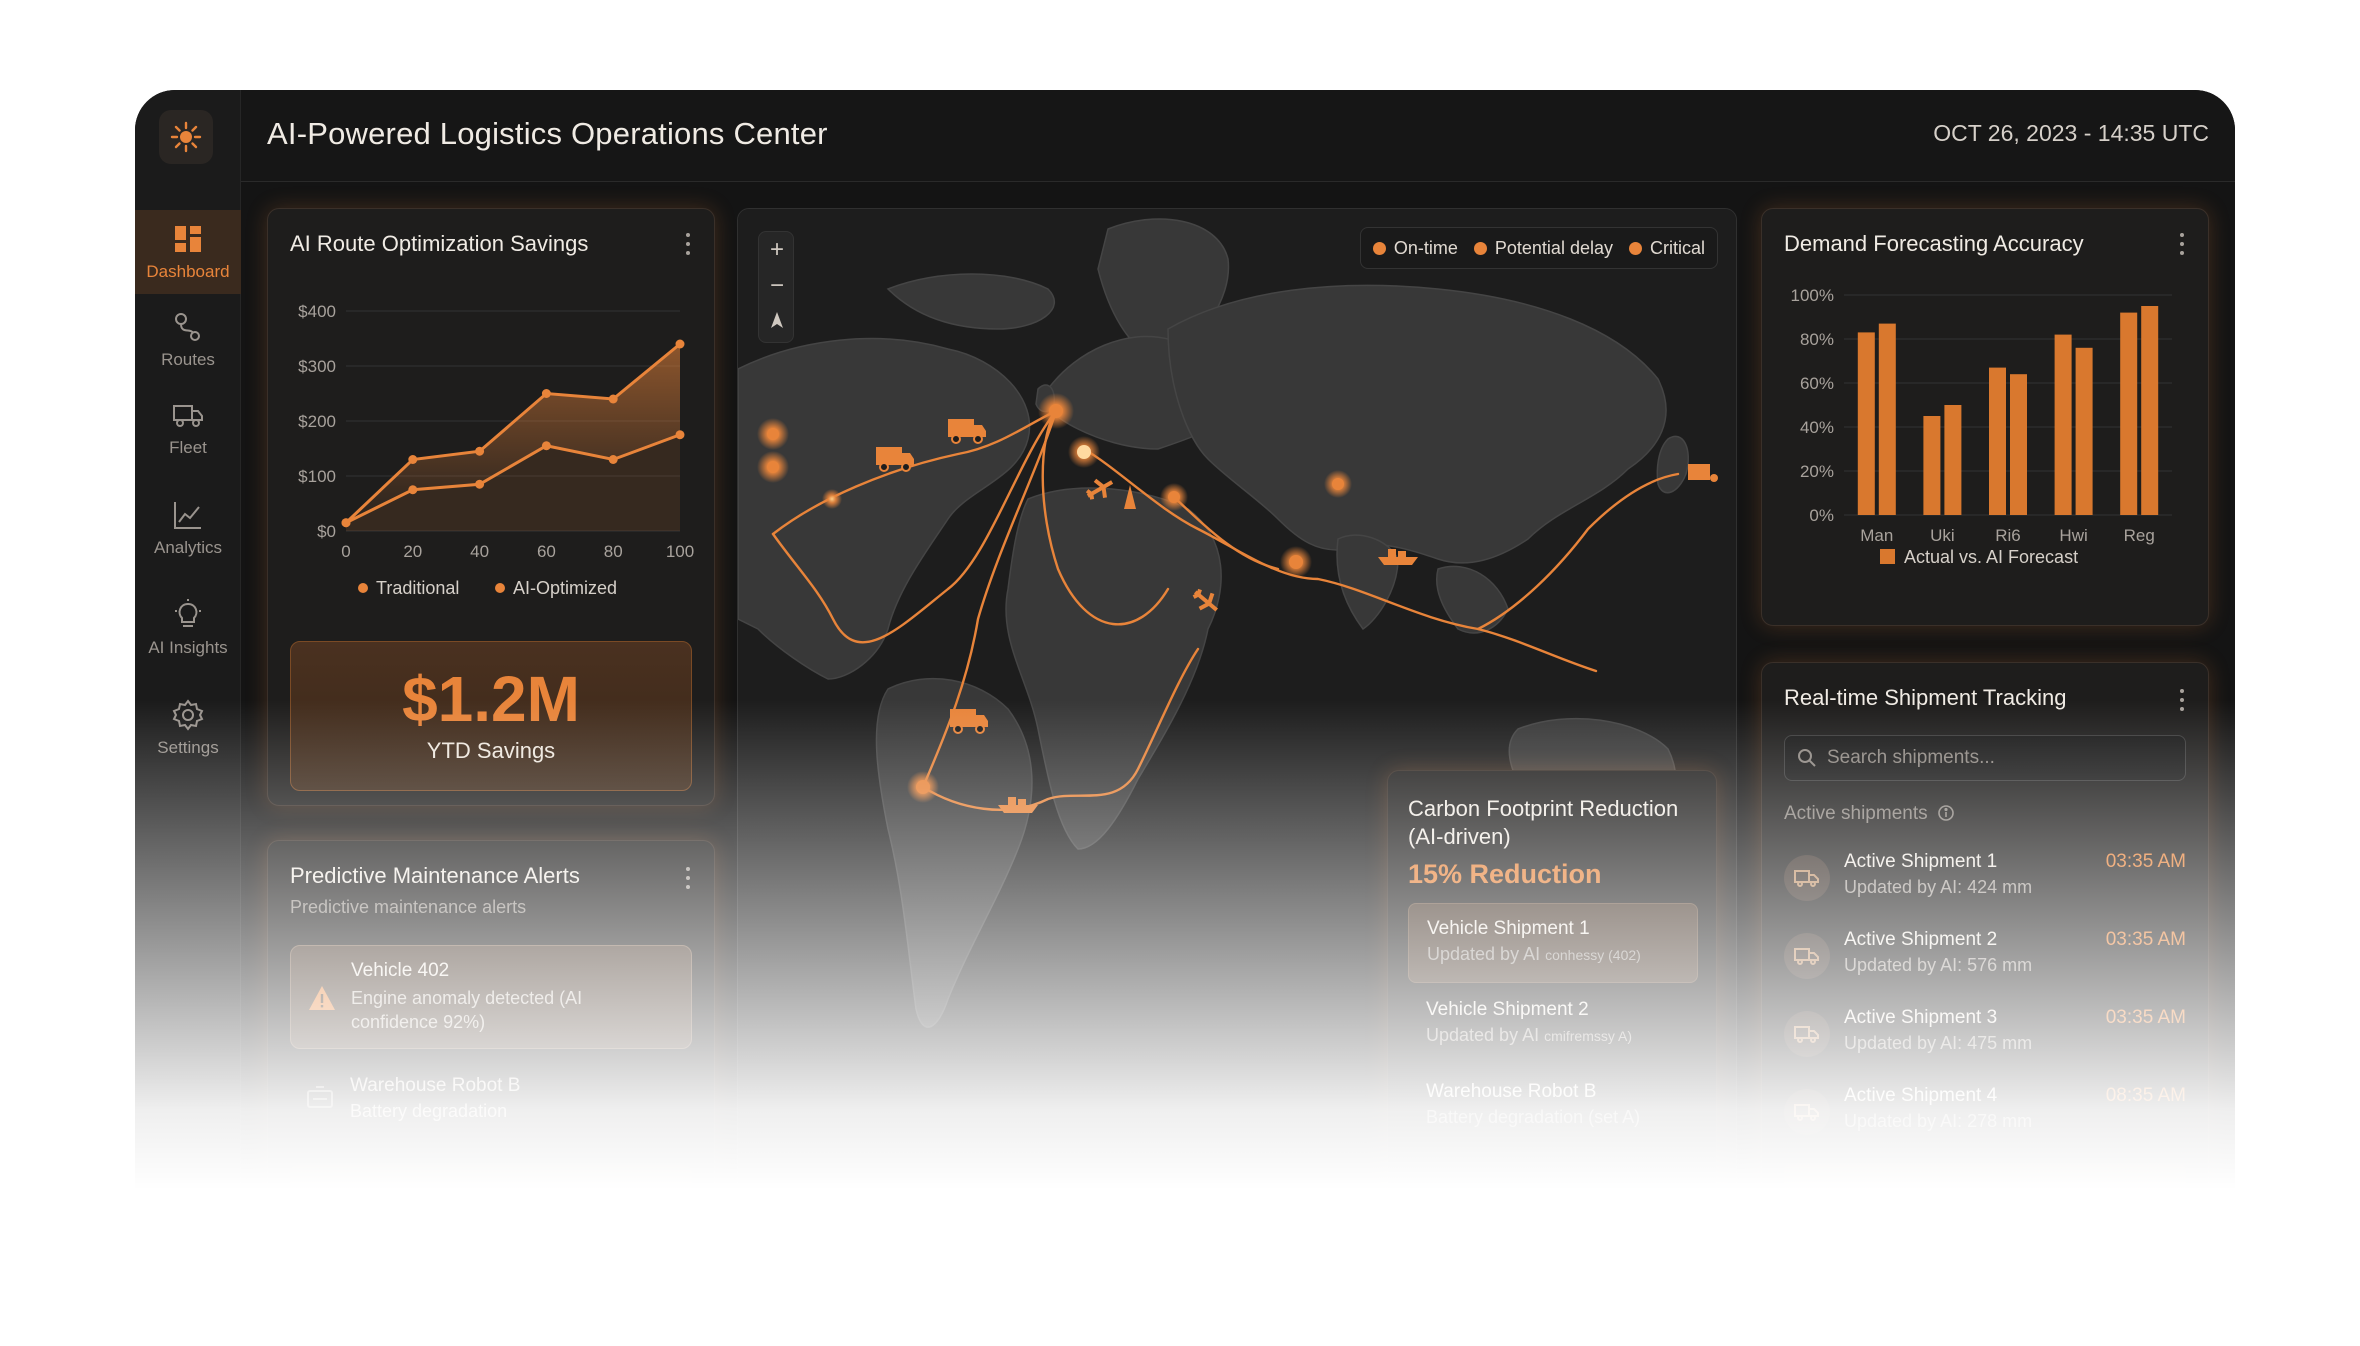  What do you see at coordinates (188, 547) in the screenshot?
I see `sidebar-item-label: Analytics` at bounding box center [188, 547].